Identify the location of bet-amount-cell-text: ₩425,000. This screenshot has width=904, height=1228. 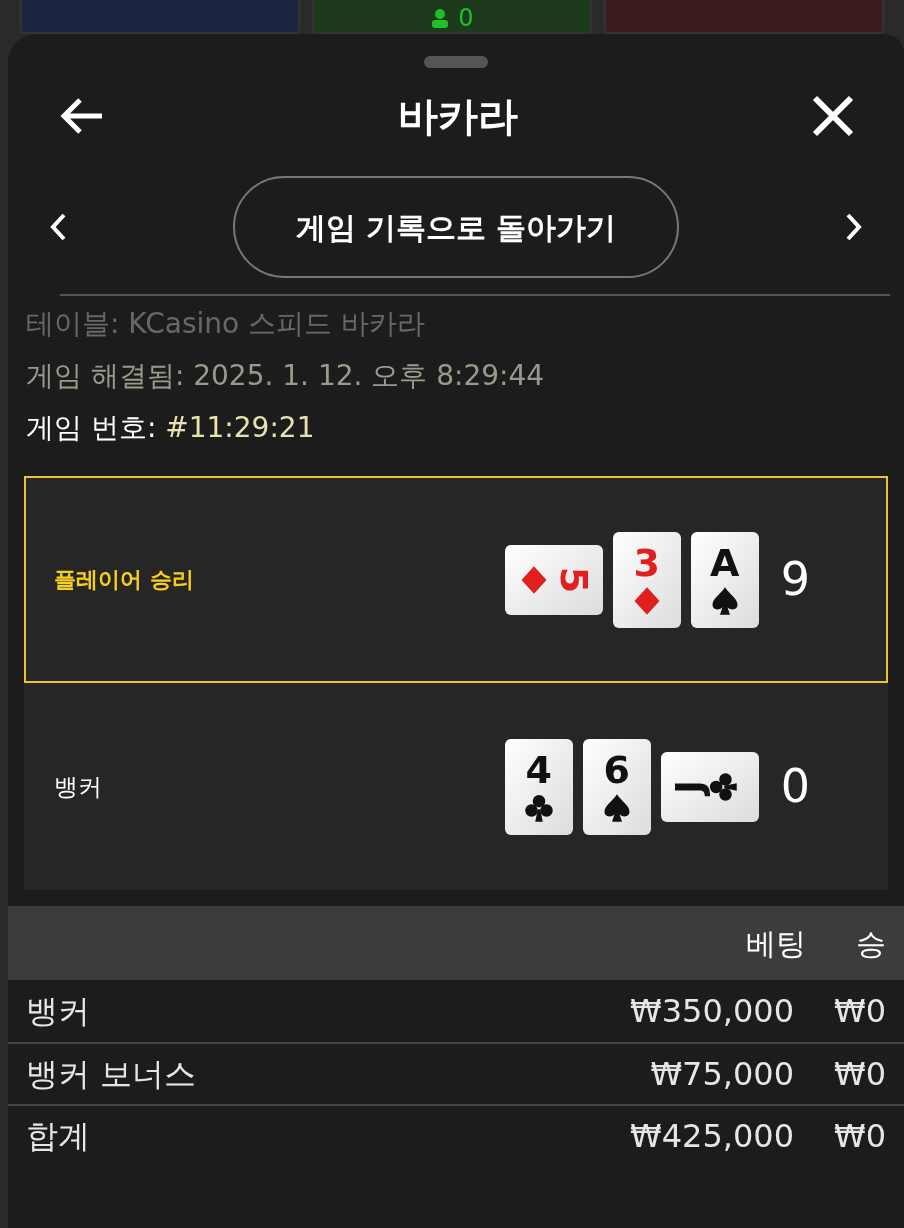
(712, 1136).